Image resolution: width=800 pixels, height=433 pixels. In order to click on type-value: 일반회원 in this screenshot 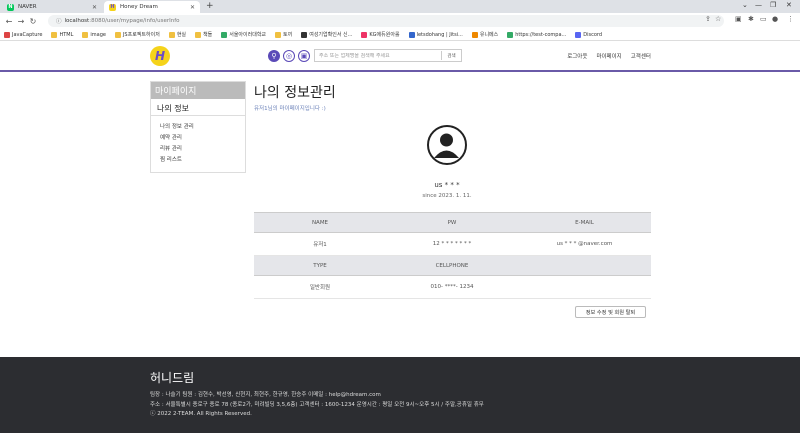, I will do `click(320, 287)`.